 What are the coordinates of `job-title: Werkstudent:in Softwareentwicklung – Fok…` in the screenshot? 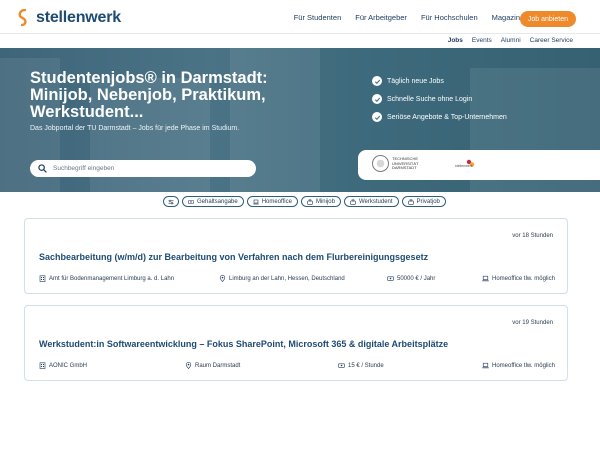 It's located at (243, 344).